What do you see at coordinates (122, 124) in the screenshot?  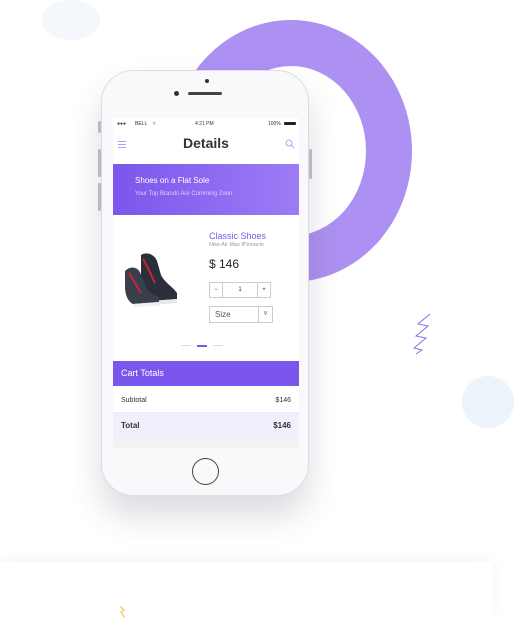 I see `signal-icon: ●●●` at bounding box center [122, 124].